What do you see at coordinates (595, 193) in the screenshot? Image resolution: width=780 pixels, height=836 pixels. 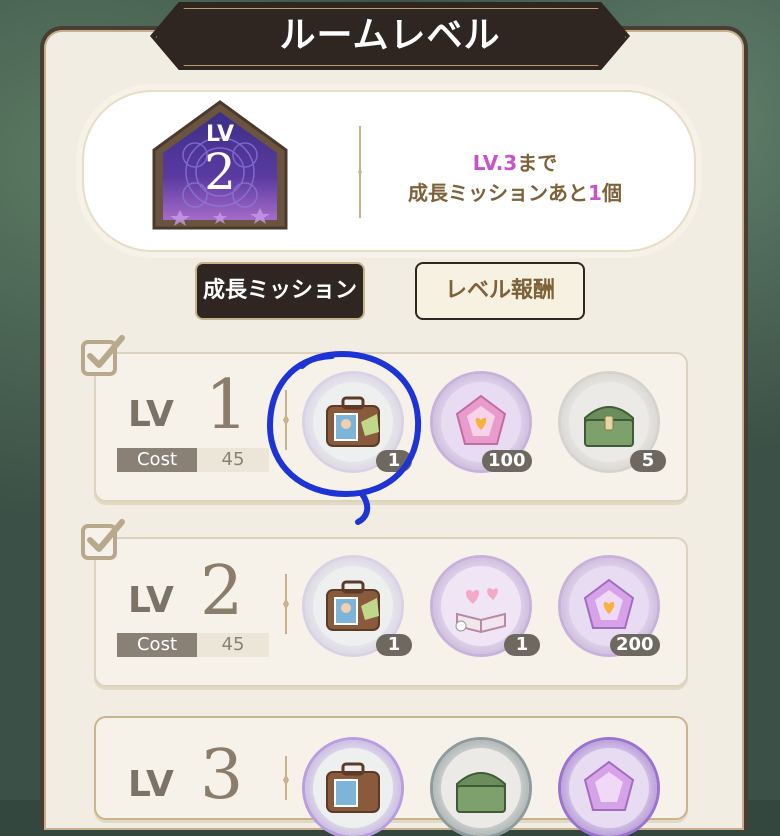 I see `missions-remaining-count: 1` at bounding box center [595, 193].